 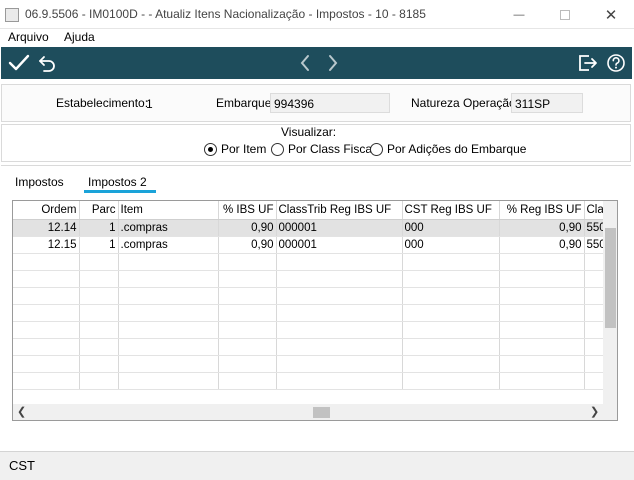 I want to click on vertical-scroll-thumb, so click(x=610, y=278).